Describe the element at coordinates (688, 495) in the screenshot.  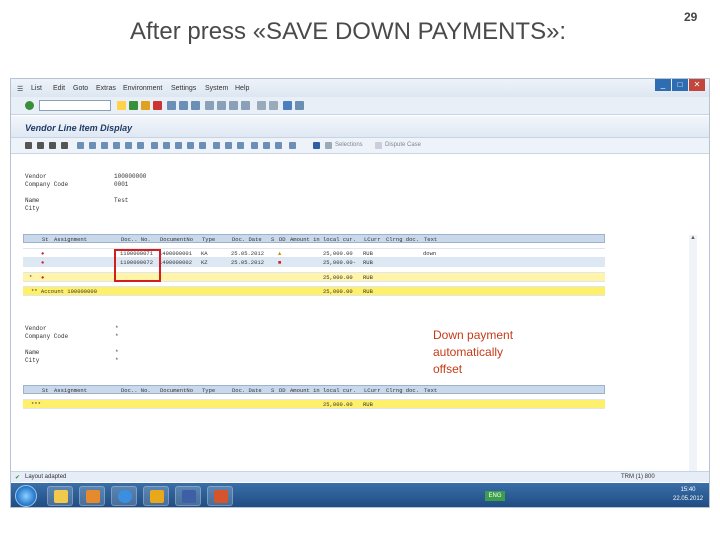
I see `clock: 15:40 22.05.2012` at that location.